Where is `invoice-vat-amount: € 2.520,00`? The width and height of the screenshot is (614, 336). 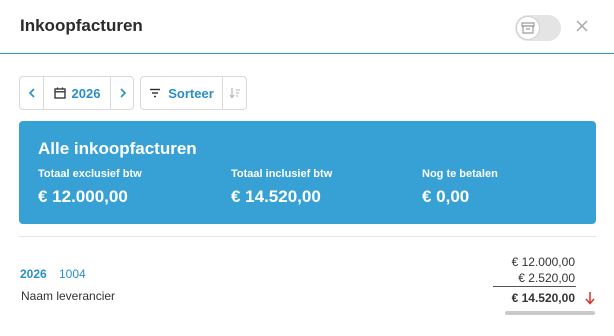 invoice-vat-amount: € 2.520,00 is located at coordinates (546, 278).